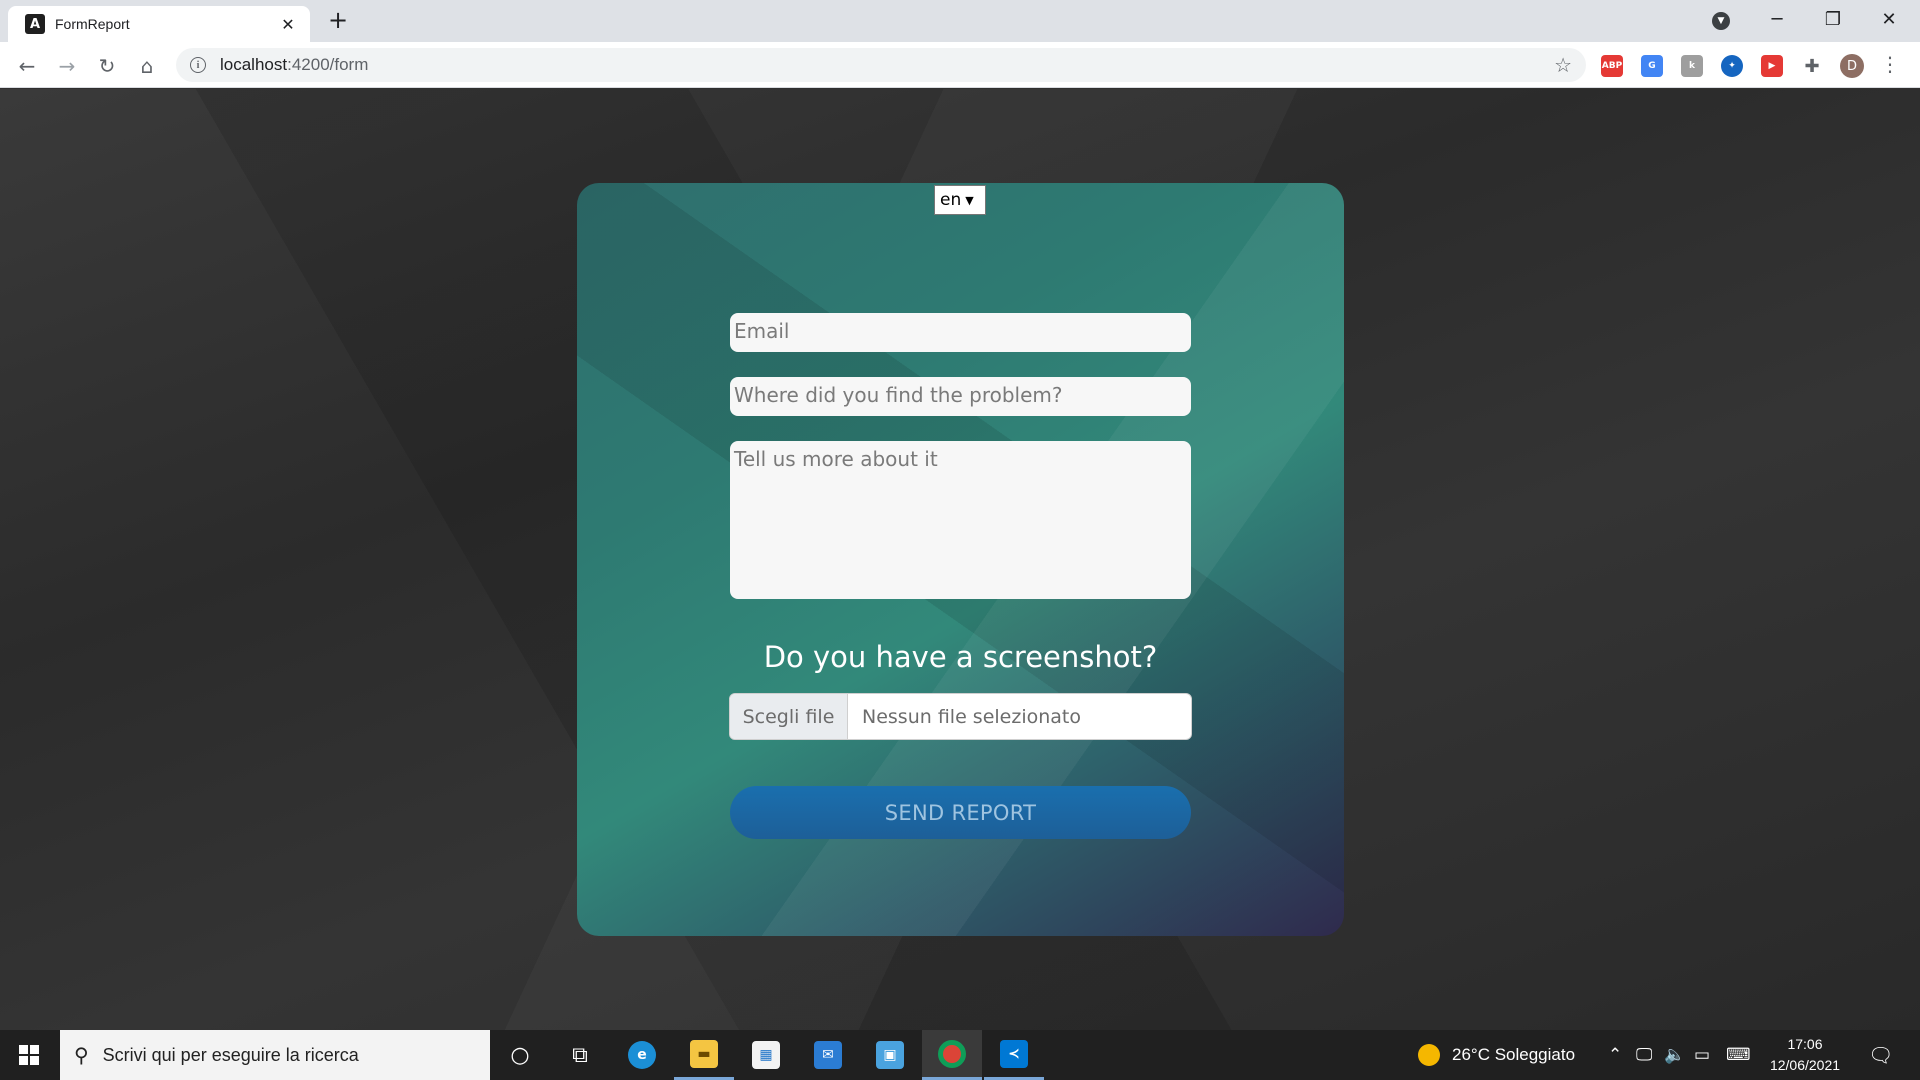  I want to click on url-text: localhost:4200/form, so click(294, 65).